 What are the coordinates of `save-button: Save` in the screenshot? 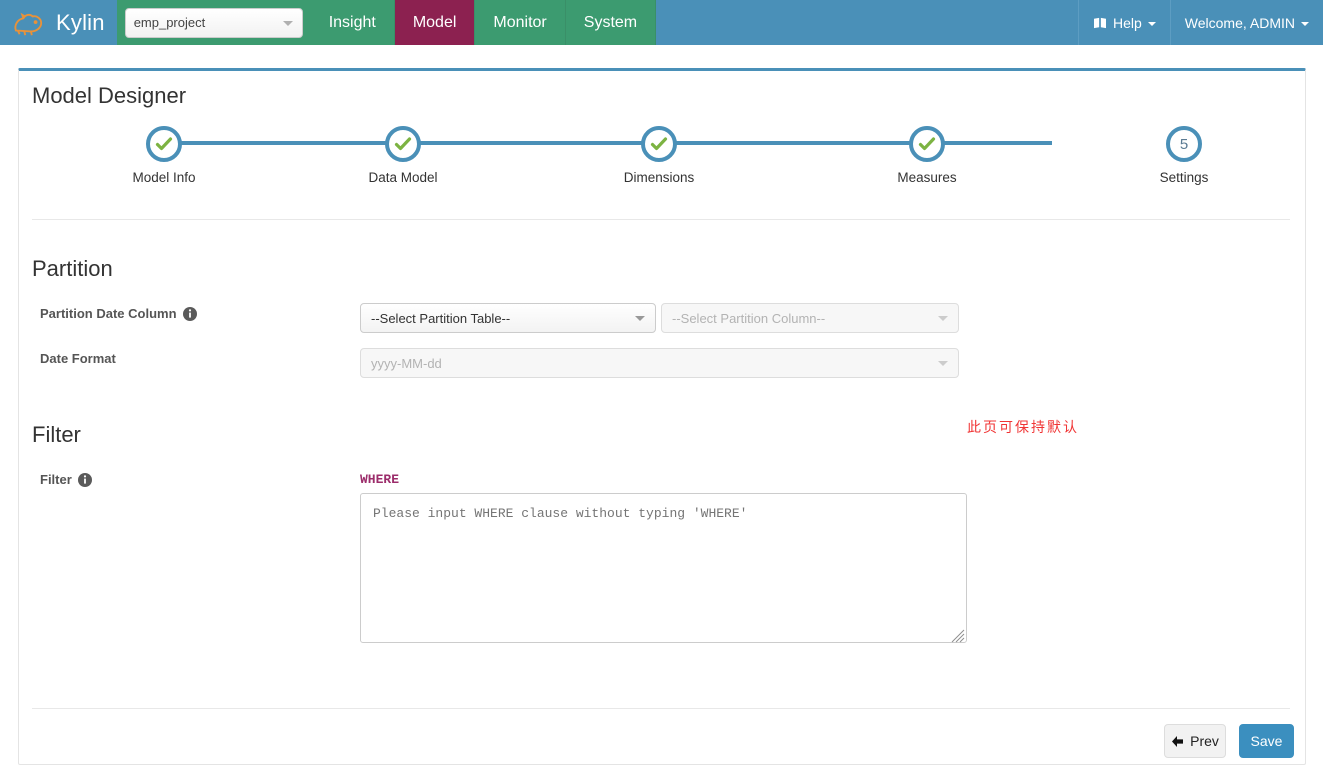 It's located at (1266, 741).